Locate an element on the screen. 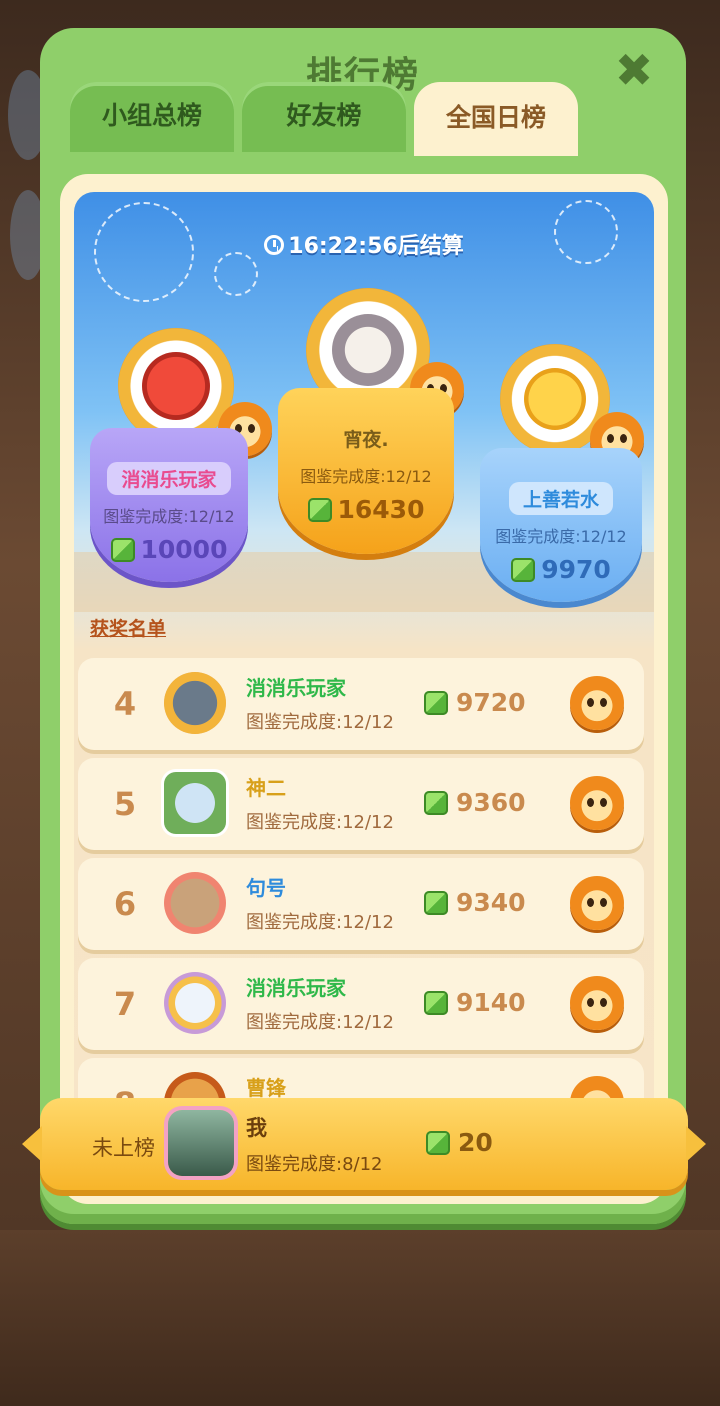  player-score-value: 9720 is located at coordinates (491, 702).